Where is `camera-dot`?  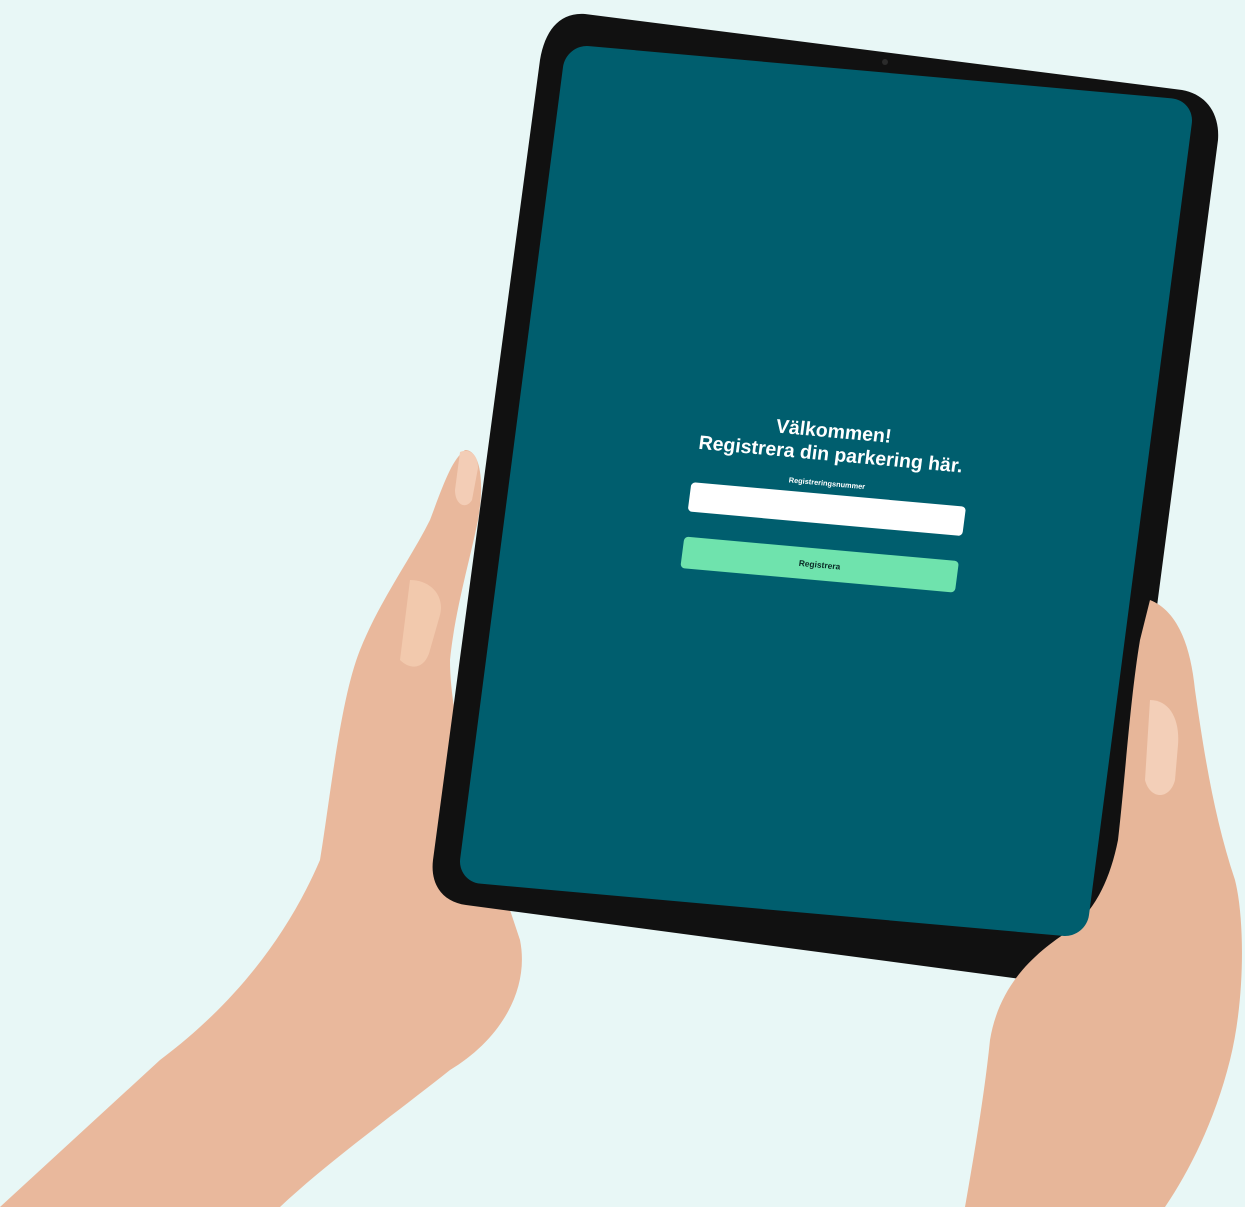 camera-dot is located at coordinates (885, 62).